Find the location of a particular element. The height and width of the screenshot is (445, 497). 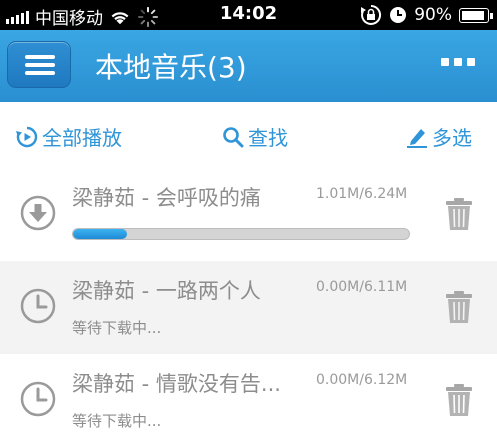

search-label: 查找 is located at coordinates (268, 138).